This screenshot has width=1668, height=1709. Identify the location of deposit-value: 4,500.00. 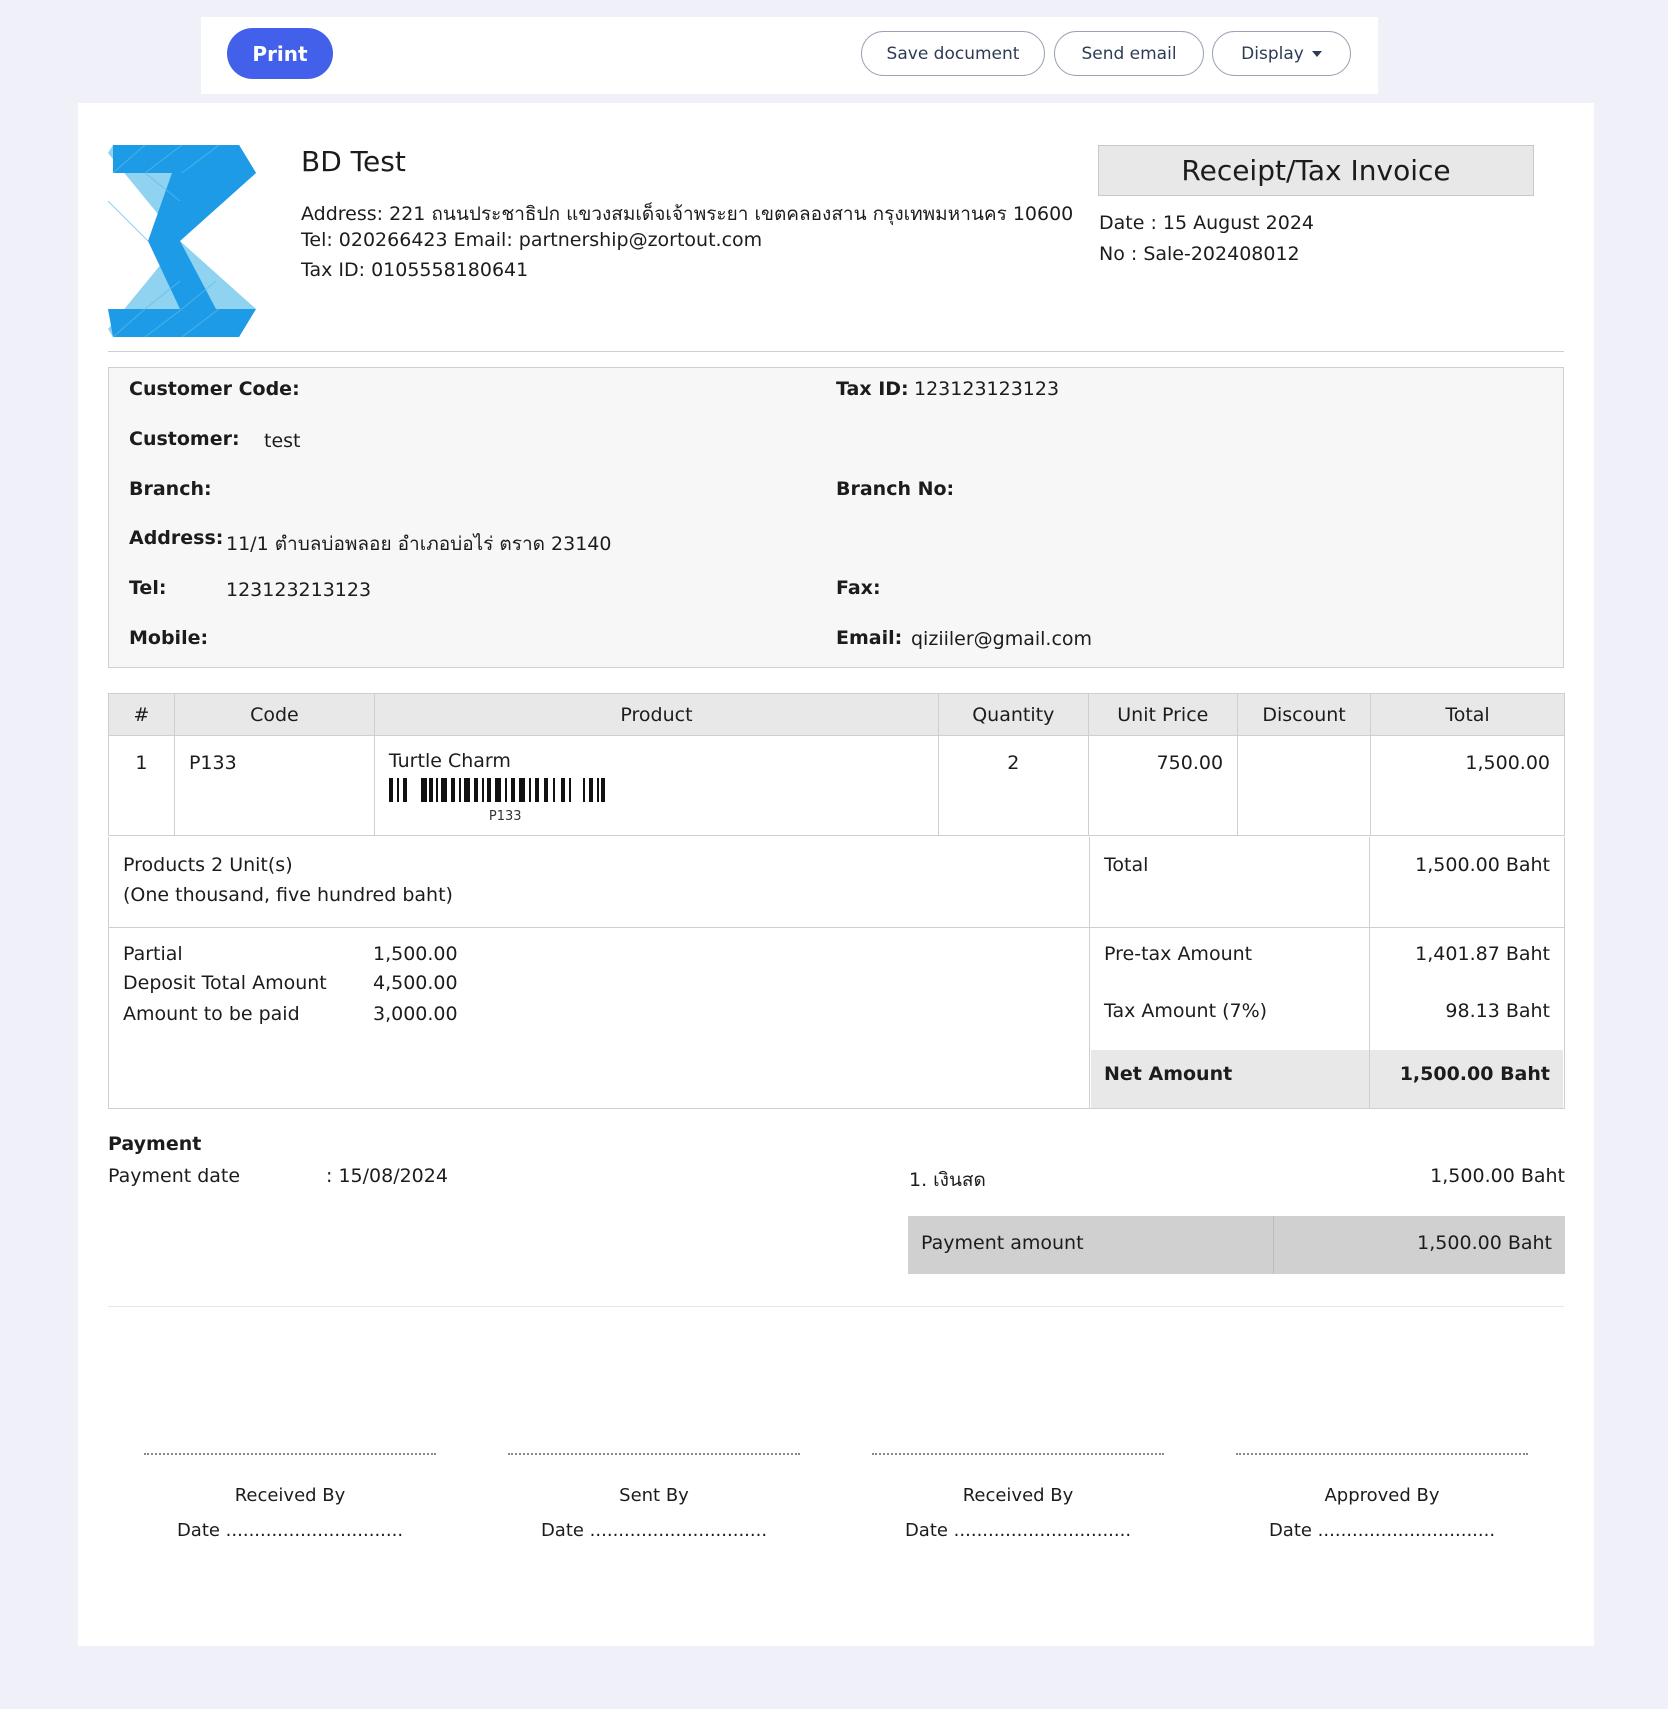
(415, 983).